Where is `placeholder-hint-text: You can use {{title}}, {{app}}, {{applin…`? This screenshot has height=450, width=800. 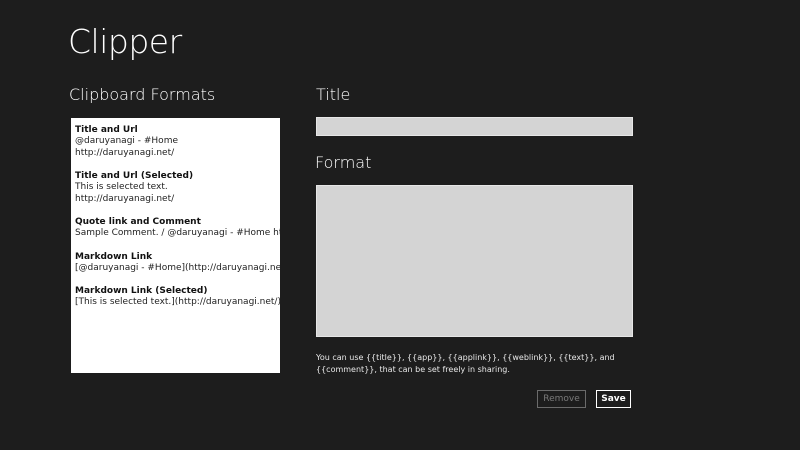 placeholder-hint-text: You can use {{title}}, {{app}}, {{applin… is located at coordinates (465, 363).